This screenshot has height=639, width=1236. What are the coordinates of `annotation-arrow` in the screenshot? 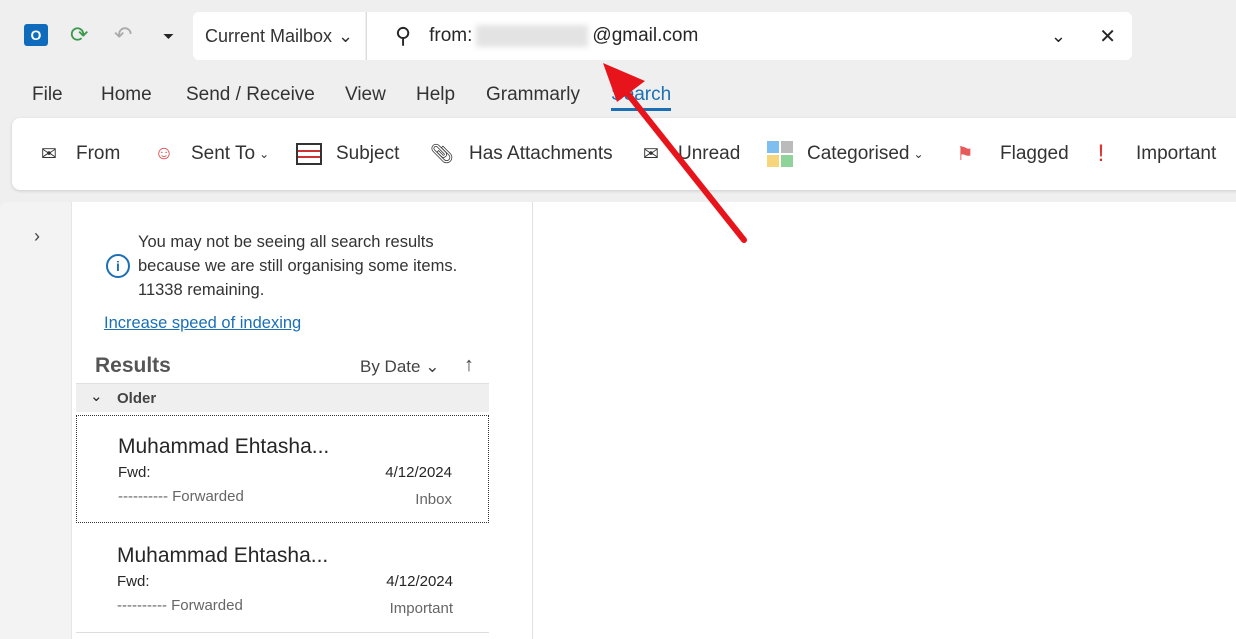 It's located at (675, 153).